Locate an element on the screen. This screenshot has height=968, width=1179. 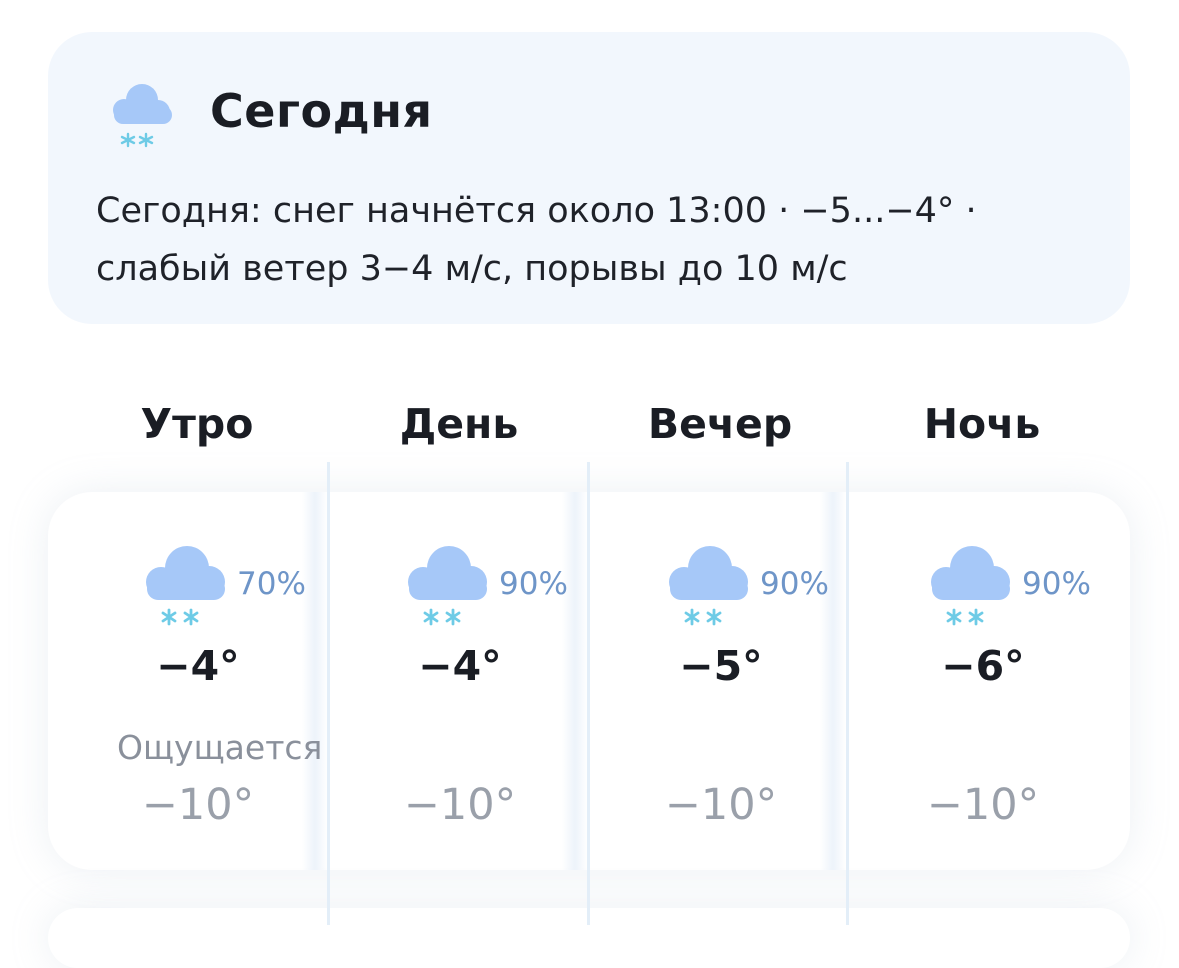
temperature: −6° is located at coordinates (983, 666).